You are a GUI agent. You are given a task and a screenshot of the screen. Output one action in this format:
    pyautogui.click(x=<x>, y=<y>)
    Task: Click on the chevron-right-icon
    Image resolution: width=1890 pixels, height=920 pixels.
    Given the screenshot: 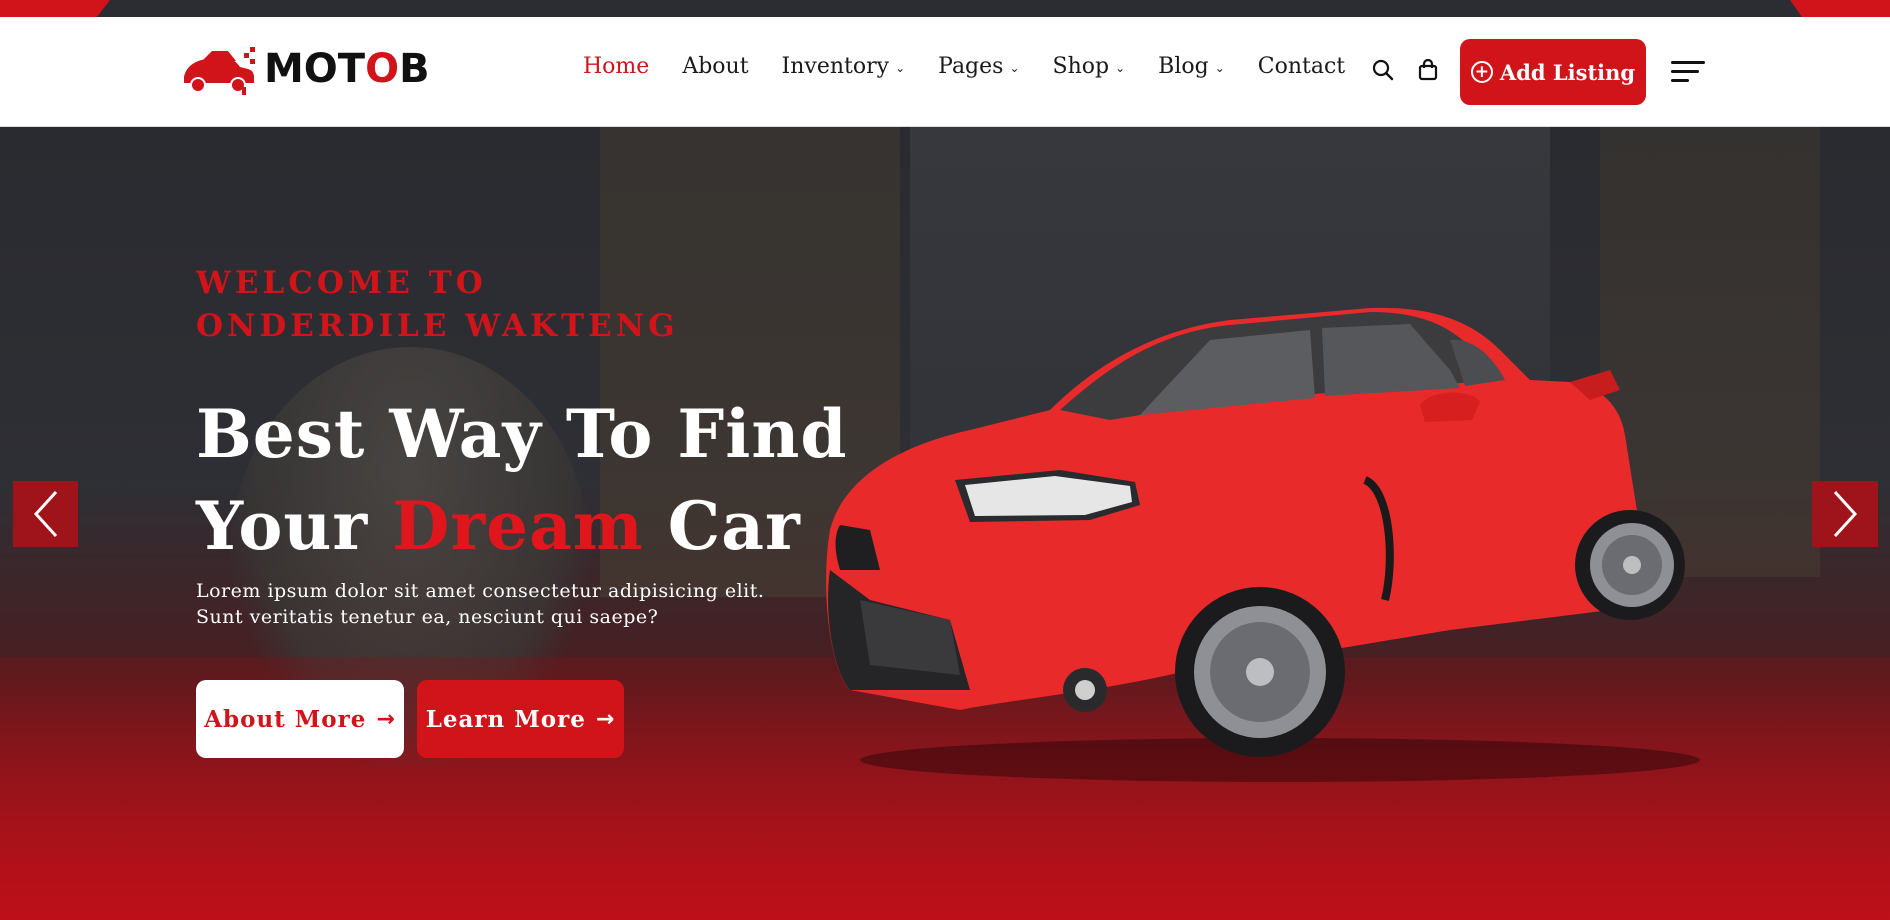 What is the action you would take?
    pyautogui.click(x=1845, y=514)
    